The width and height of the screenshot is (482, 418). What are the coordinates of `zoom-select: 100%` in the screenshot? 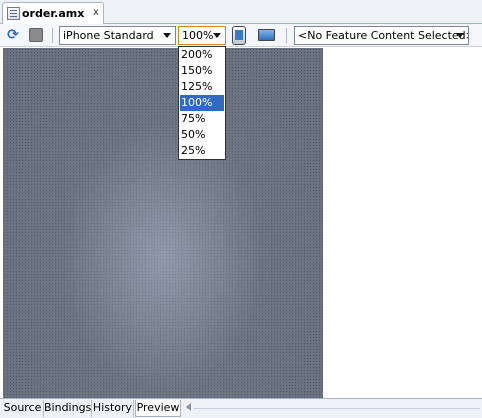 It's located at (202, 35).